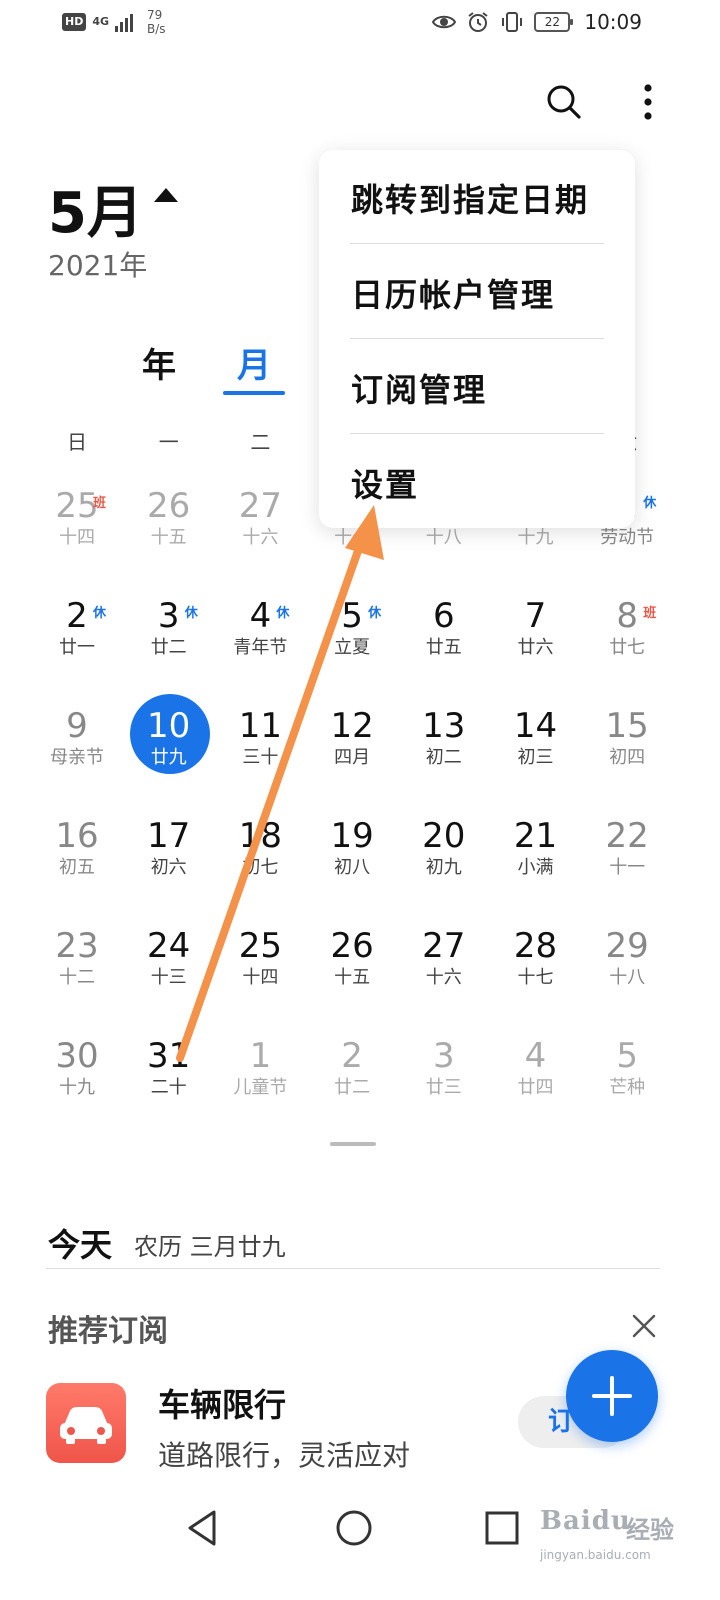  I want to click on day-cell: 18 初七, so click(260, 862).